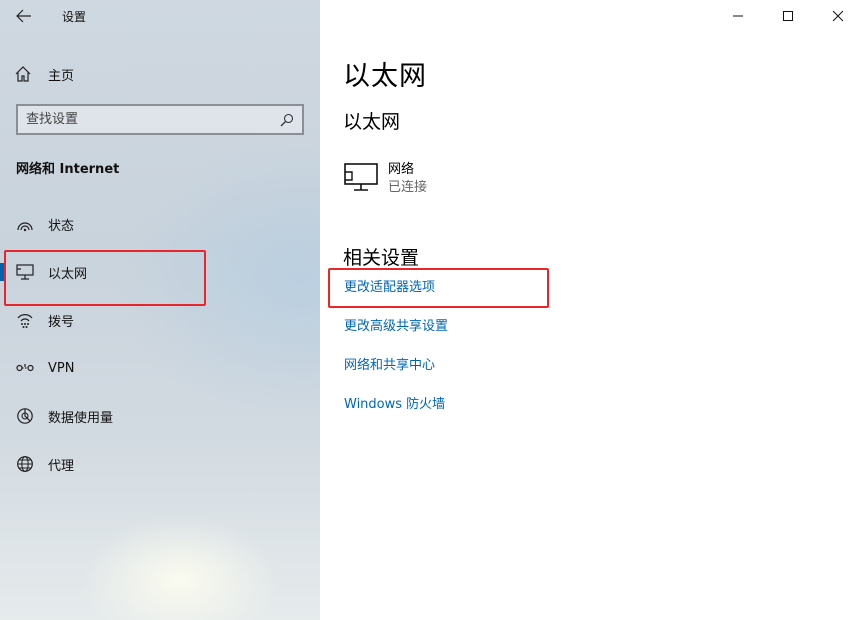  I want to click on page-title: 以太网, so click(385, 76).